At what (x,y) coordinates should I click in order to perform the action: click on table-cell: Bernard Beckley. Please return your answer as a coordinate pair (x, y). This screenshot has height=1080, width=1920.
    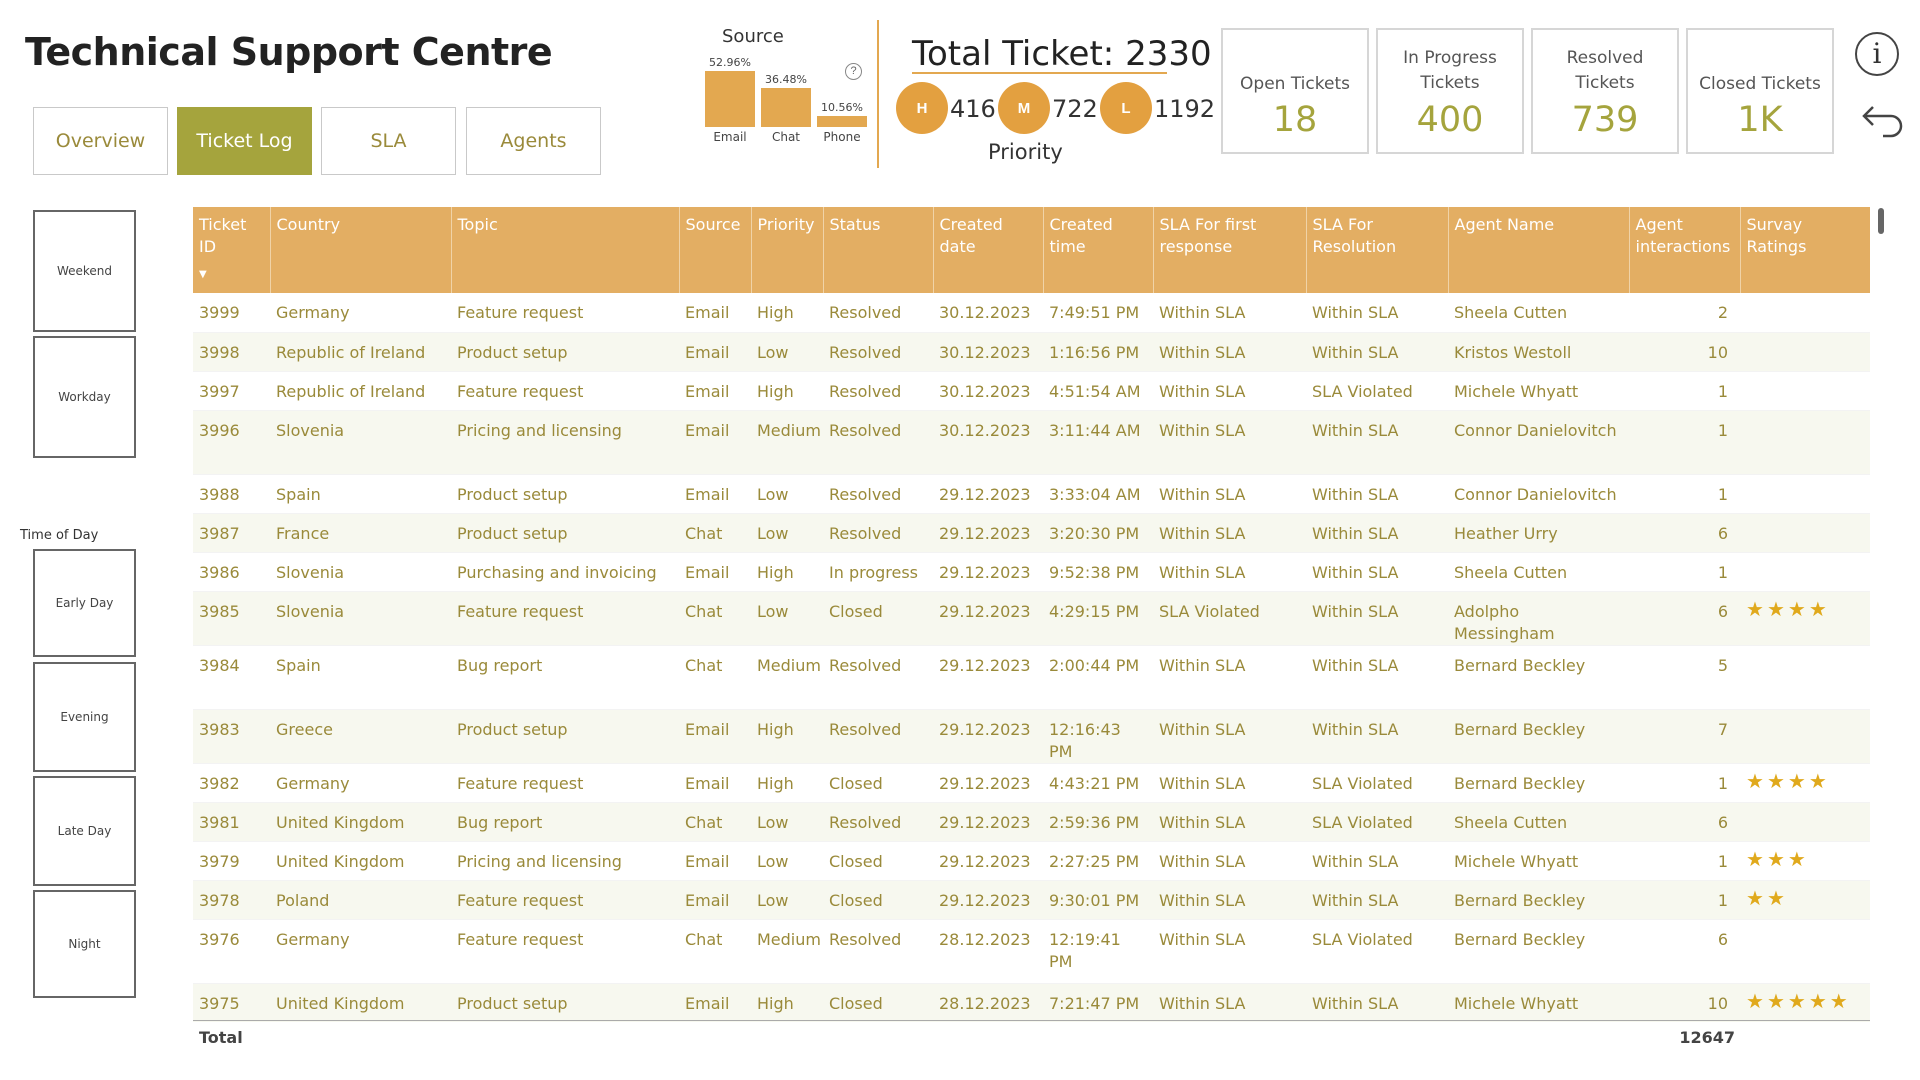
    Looking at the image, I should click on (1538, 951).